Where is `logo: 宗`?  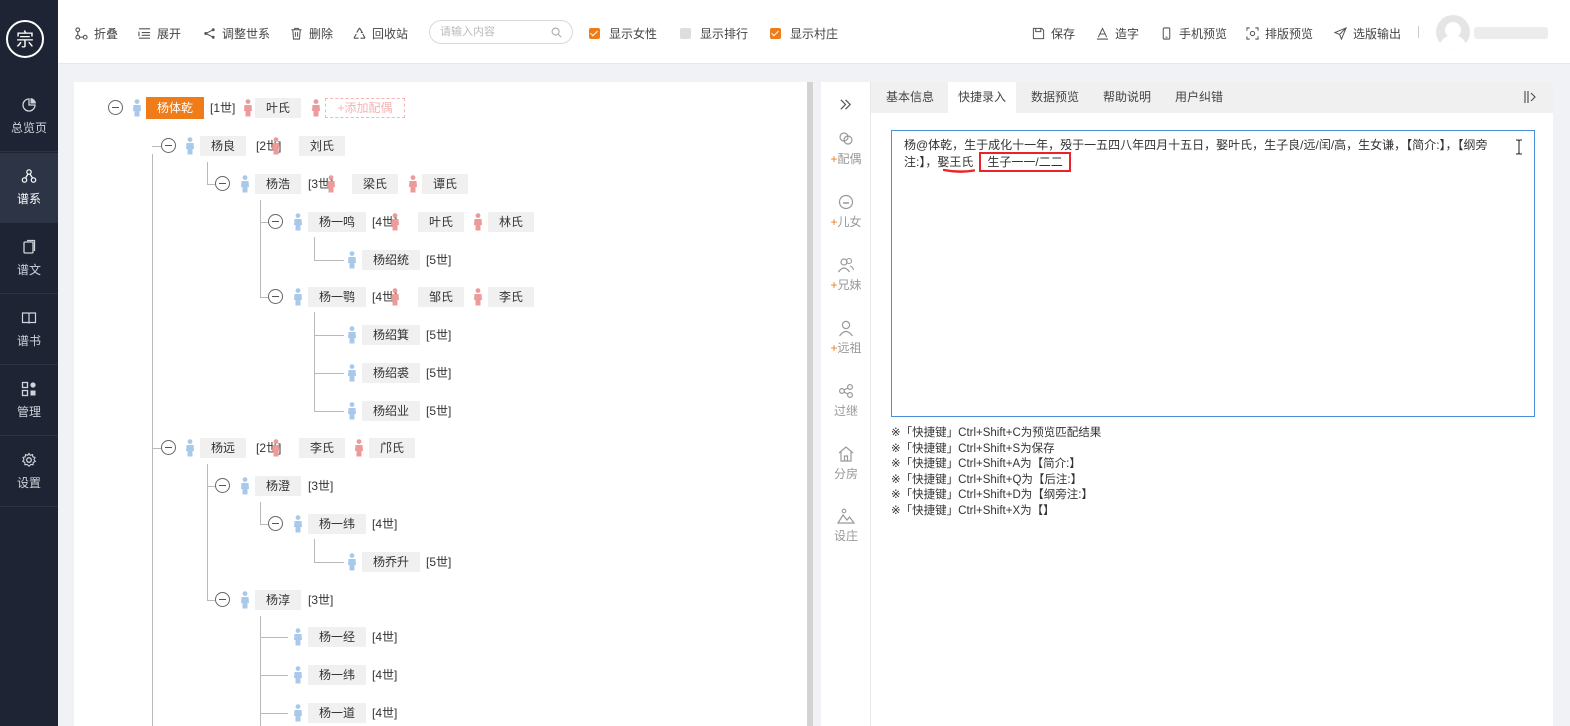 logo: 宗 is located at coordinates (25, 39).